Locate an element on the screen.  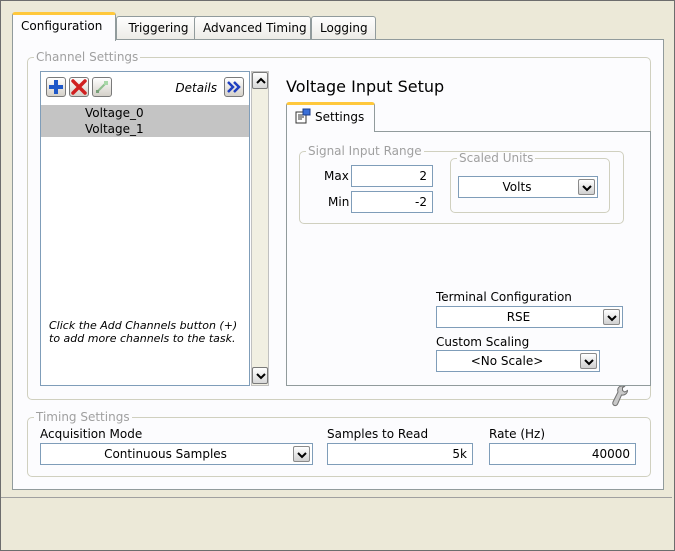
min-input: -2 is located at coordinates (392, 202).